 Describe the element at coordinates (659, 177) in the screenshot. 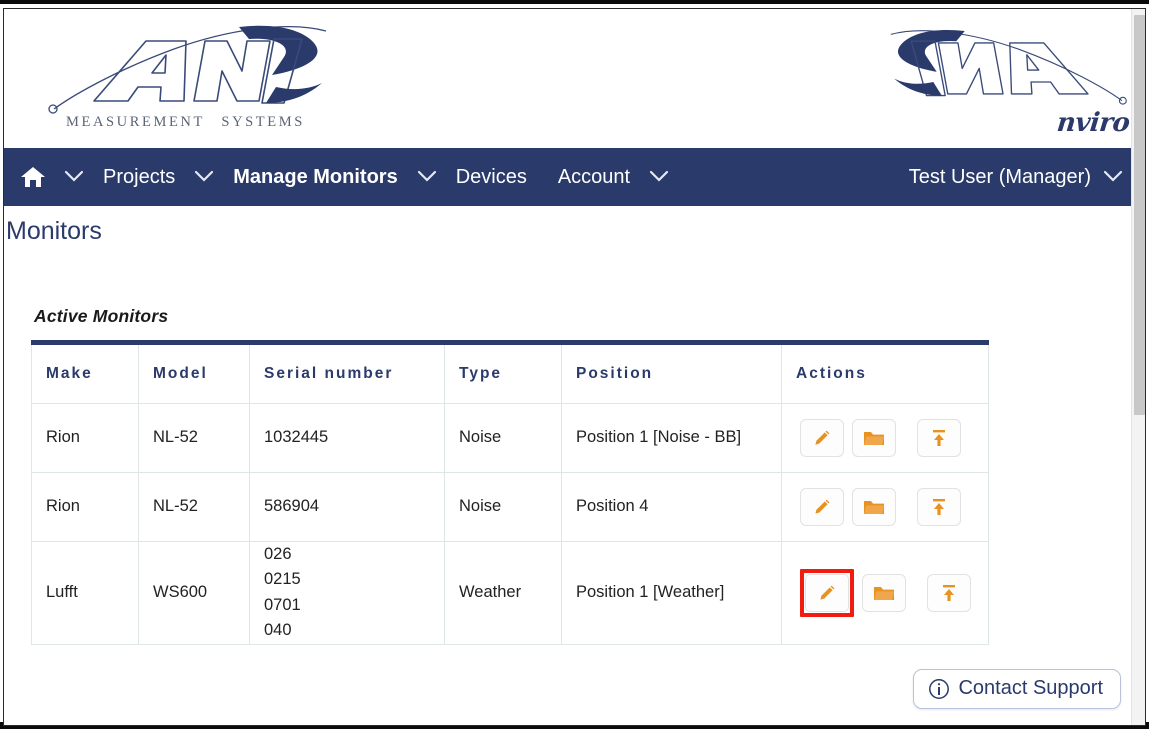

I see `account-chevron-down-icon` at that location.